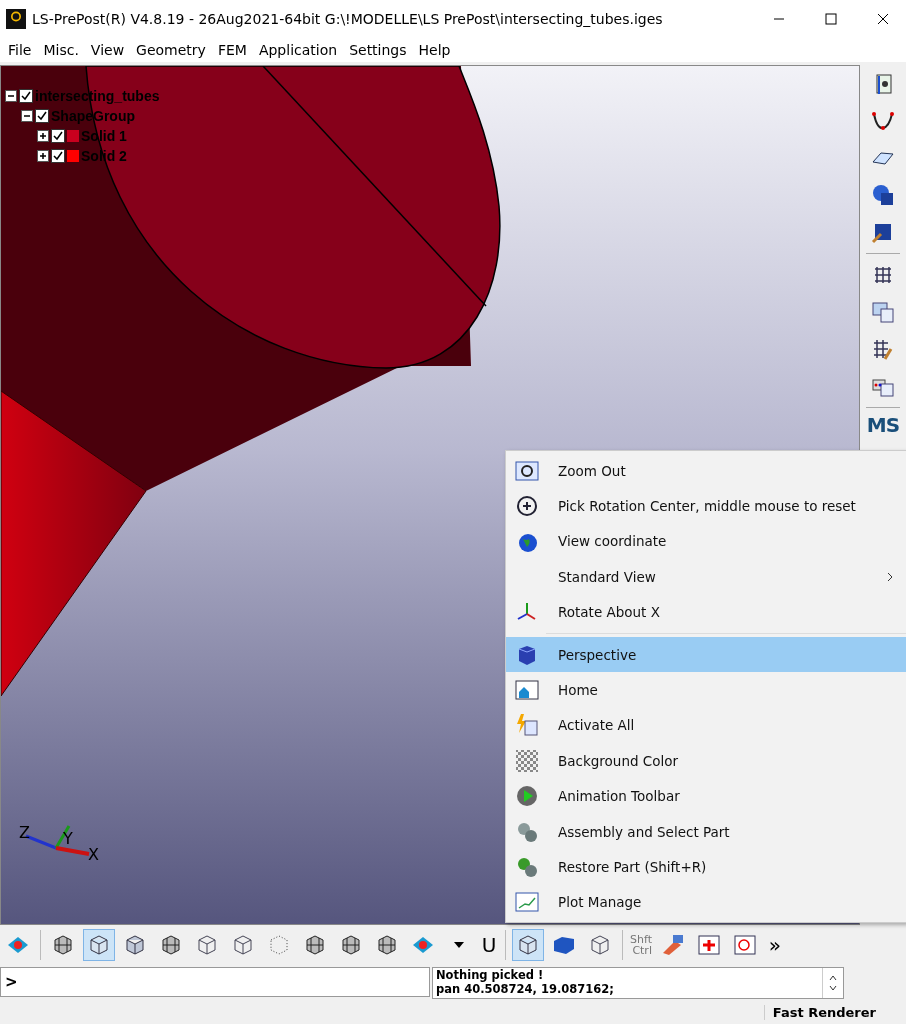 Image resolution: width=906 pixels, height=1024 pixels. What do you see at coordinates (434, 50) in the screenshot?
I see `menu-item: Help` at bounding box center [434, 50].